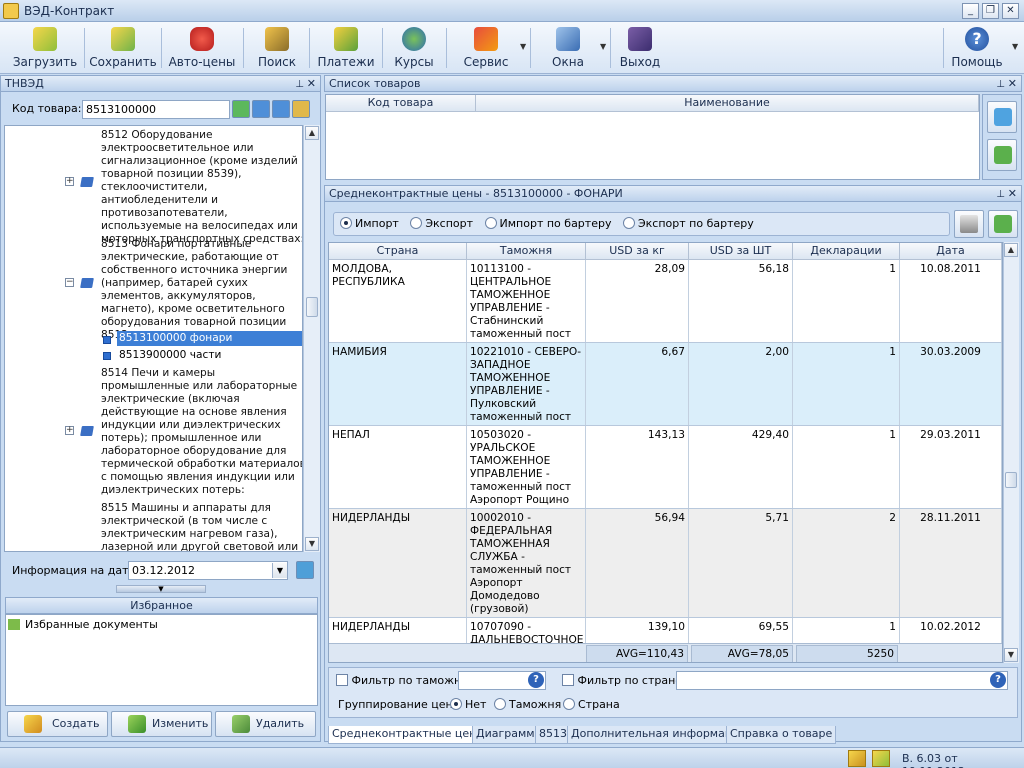  What do you see at coordinates (1002, 155) in the screenshot?
I see `export-list-button` at bounding box center [1002, 155].